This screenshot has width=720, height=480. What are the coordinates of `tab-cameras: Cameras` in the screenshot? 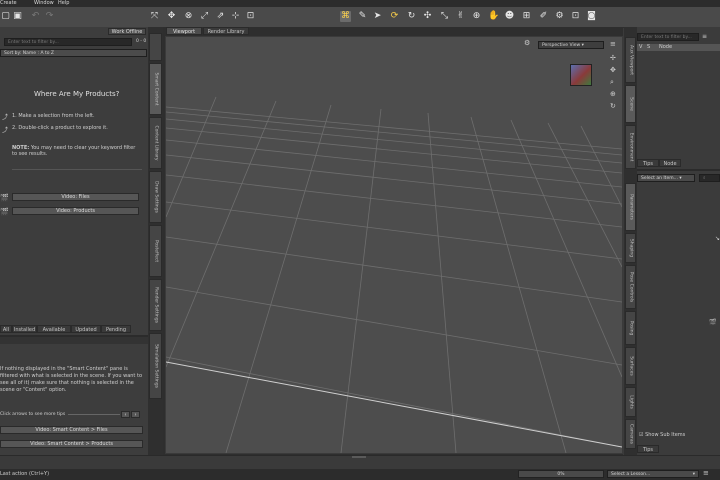 It's located at (630, 434).